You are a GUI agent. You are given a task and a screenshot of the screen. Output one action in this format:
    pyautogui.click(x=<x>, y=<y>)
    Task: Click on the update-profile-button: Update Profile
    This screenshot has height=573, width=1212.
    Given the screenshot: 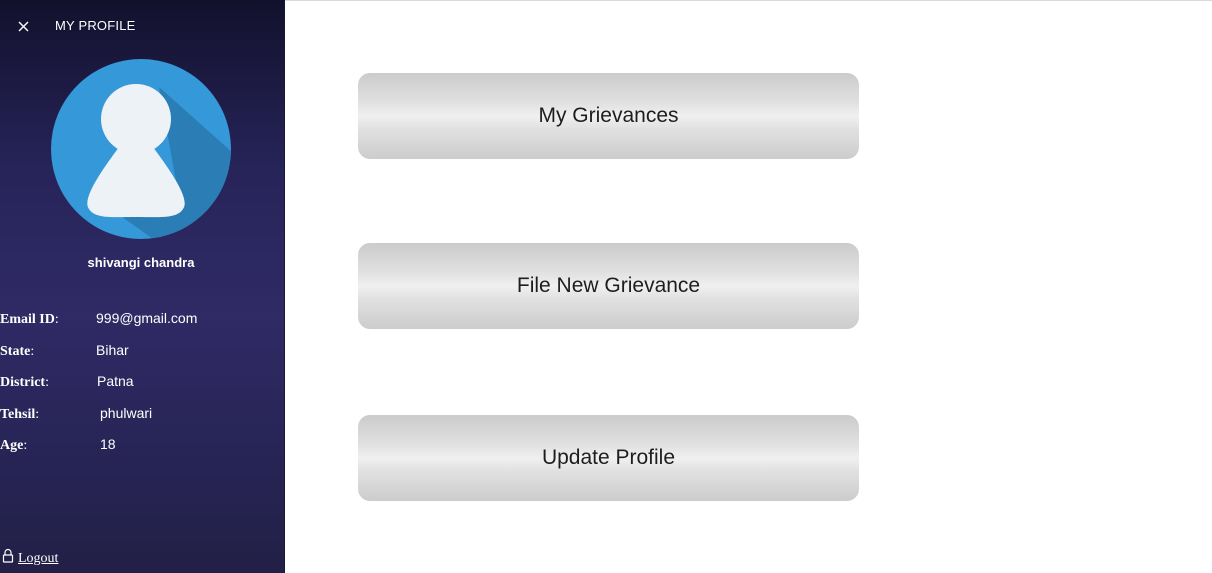 What is the action you would take?
    pyautogui.click(x=608, y=458)
    